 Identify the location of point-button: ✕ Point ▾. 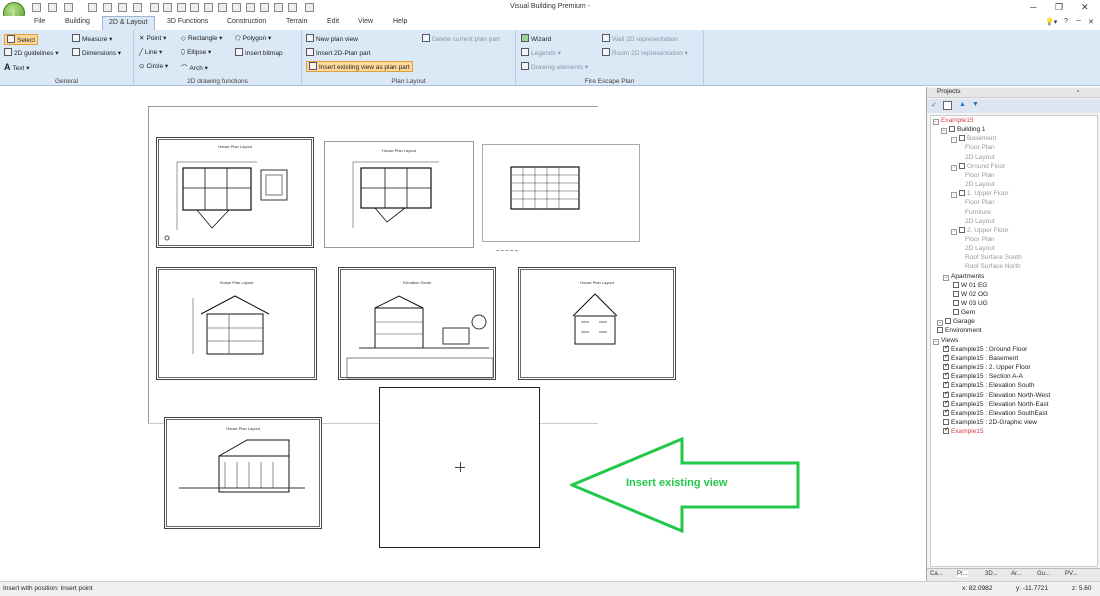
(152, 38).